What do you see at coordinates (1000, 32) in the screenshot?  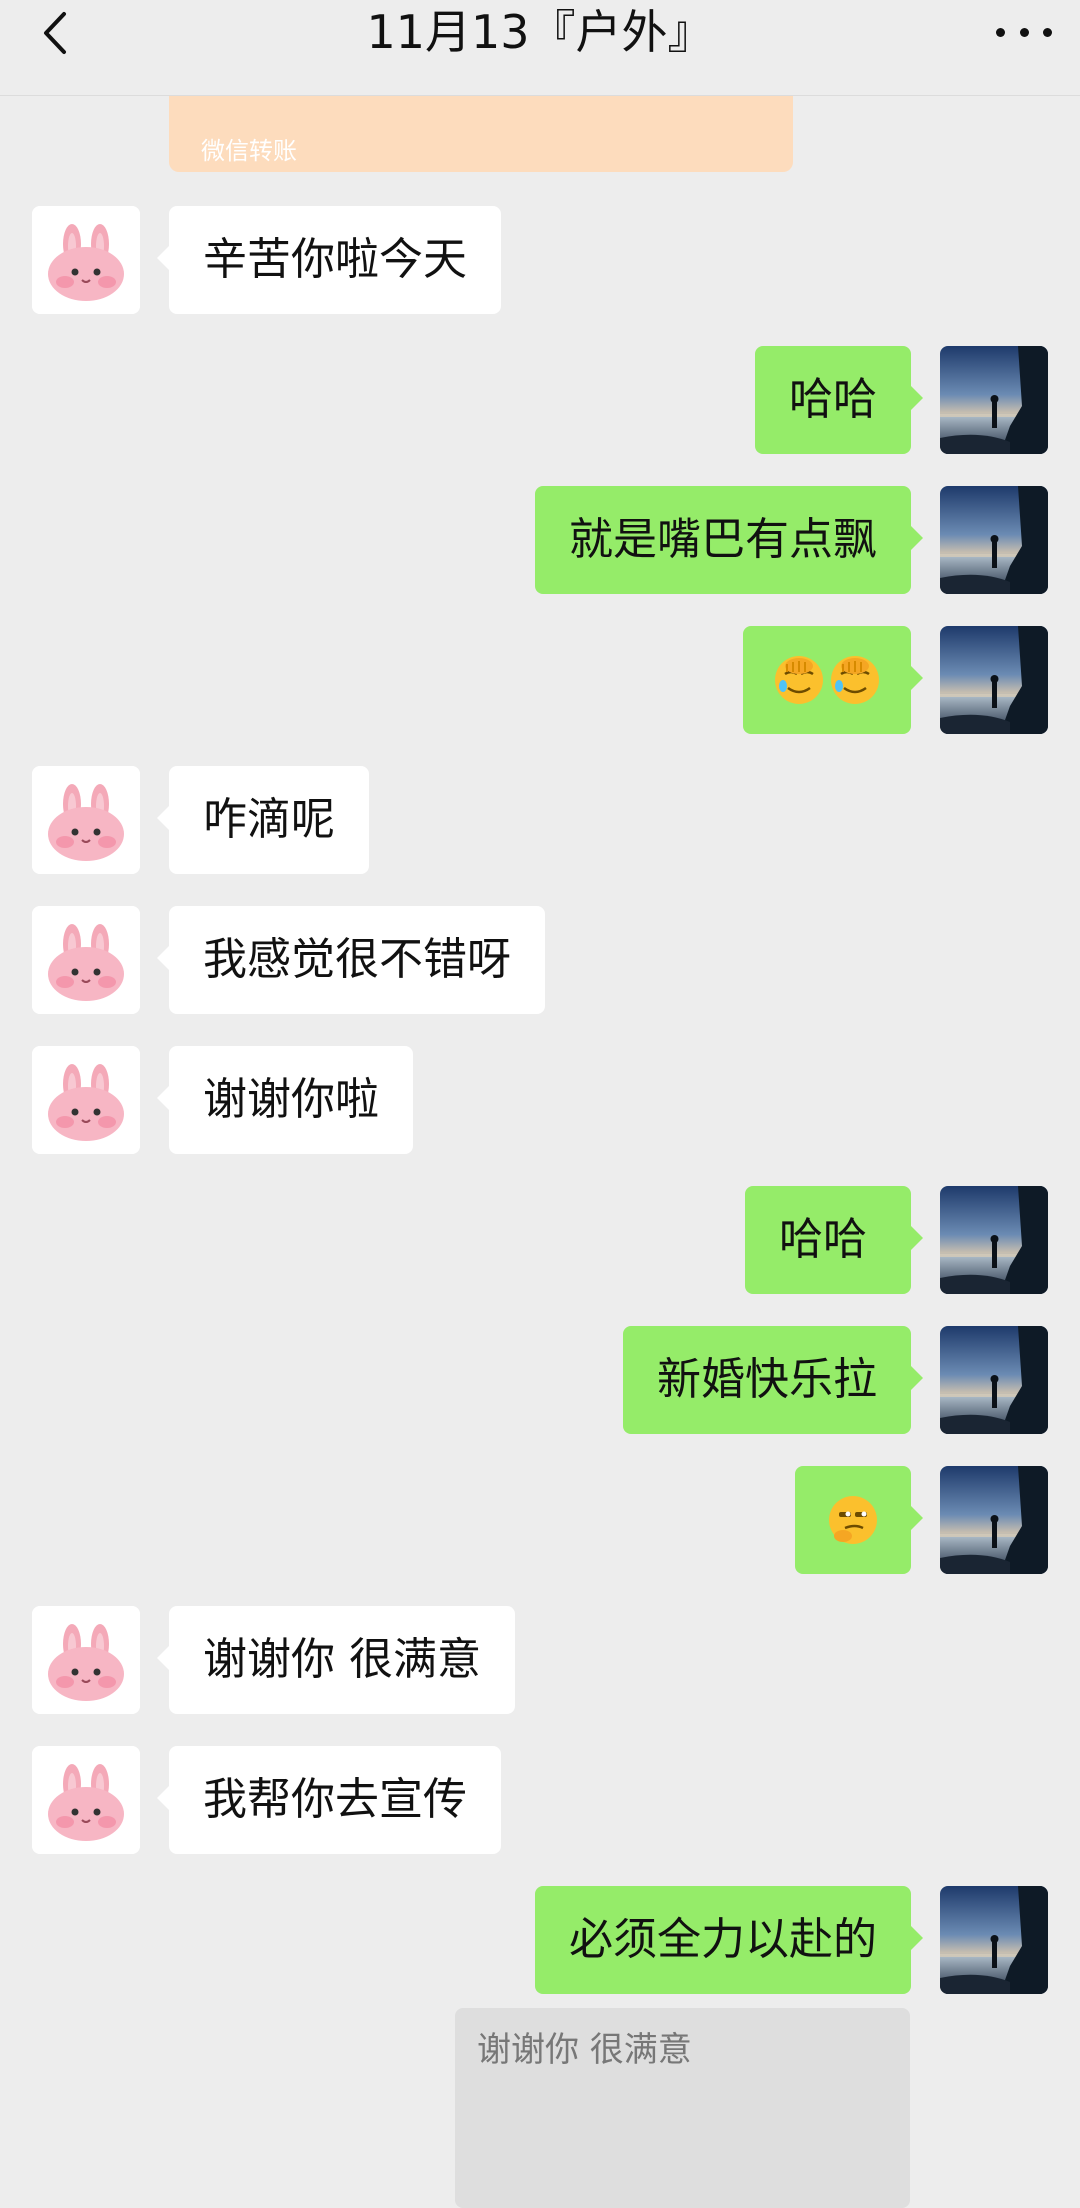 I see `more-dots-icon` at bounding box center [1000, 32].